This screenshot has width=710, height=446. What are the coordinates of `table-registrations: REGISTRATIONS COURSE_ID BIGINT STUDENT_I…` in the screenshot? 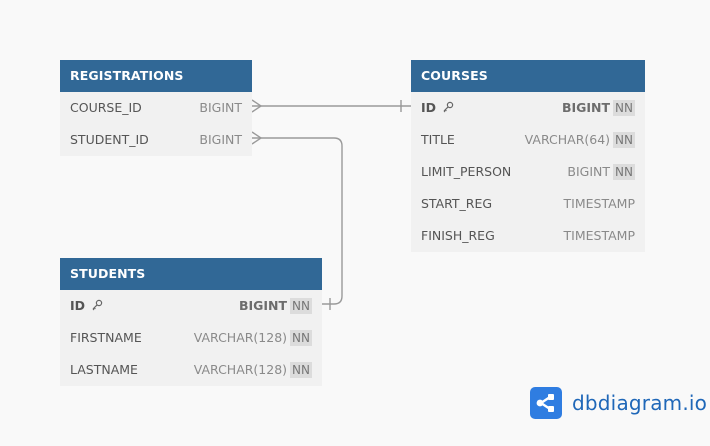 It's located at (156, 108).